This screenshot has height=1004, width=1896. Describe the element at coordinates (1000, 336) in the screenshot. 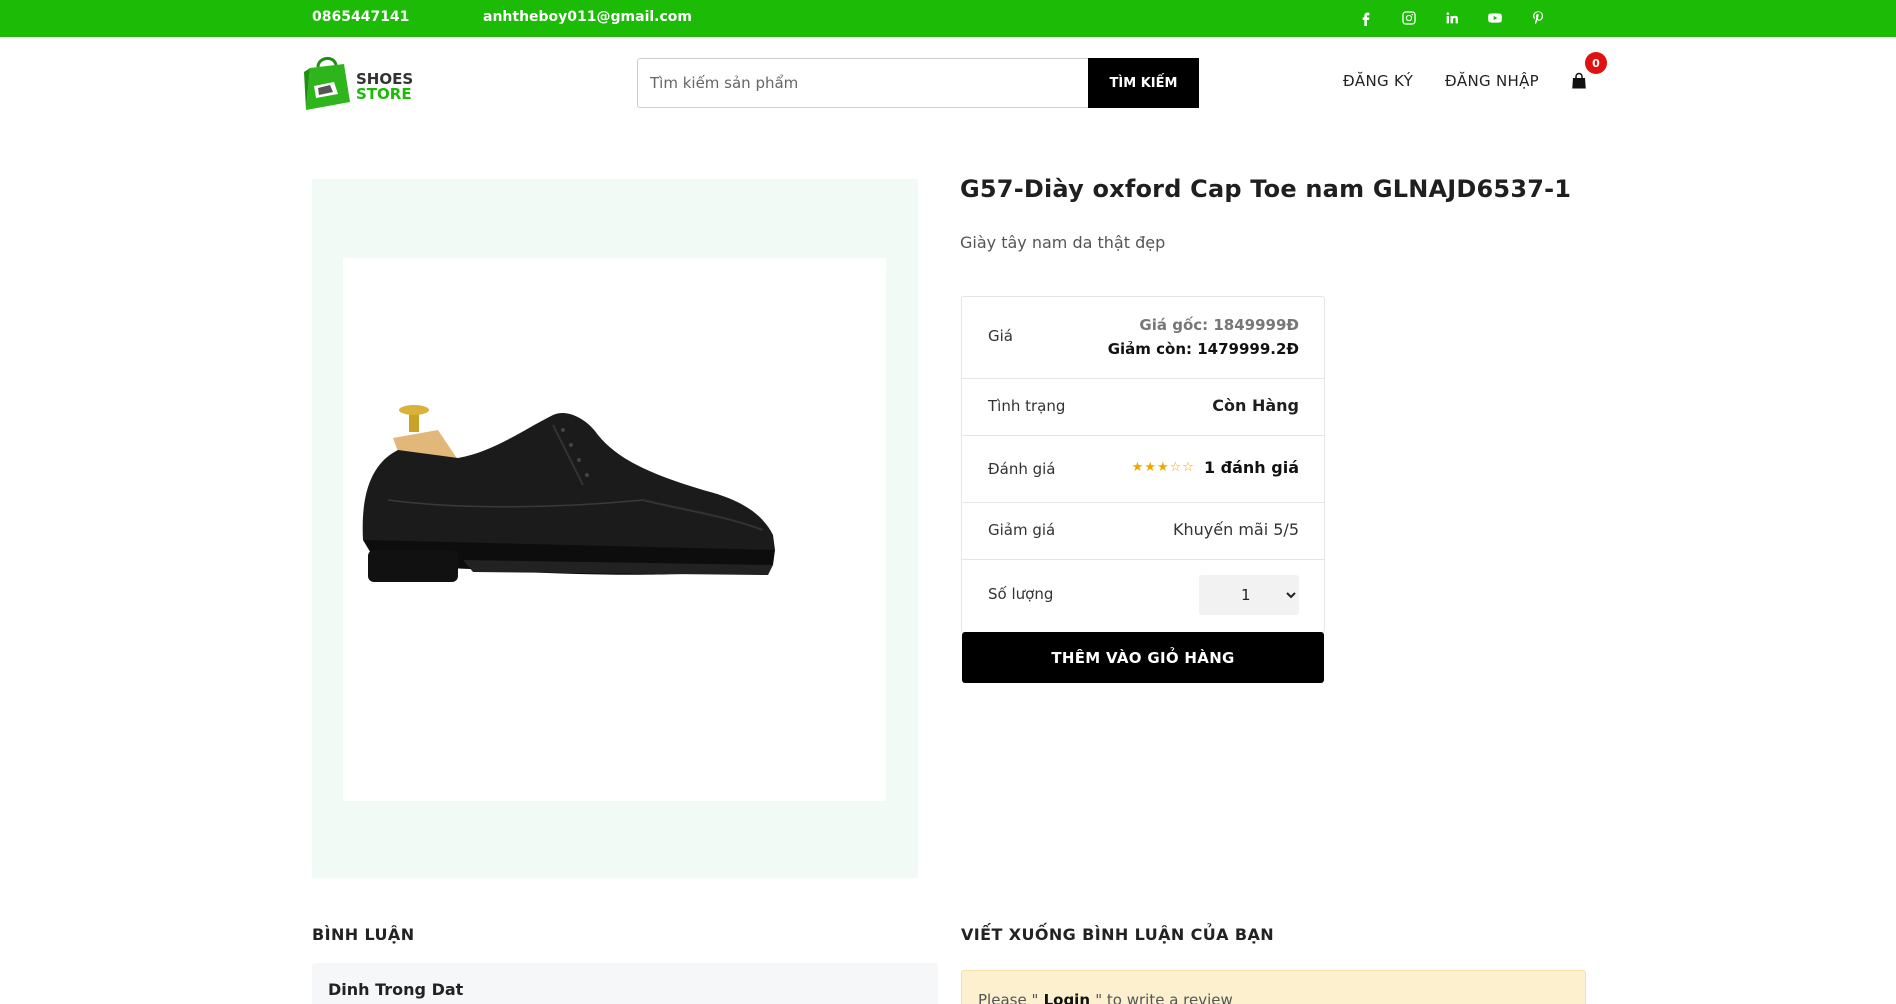

I see `price-label: Giá` at that location.